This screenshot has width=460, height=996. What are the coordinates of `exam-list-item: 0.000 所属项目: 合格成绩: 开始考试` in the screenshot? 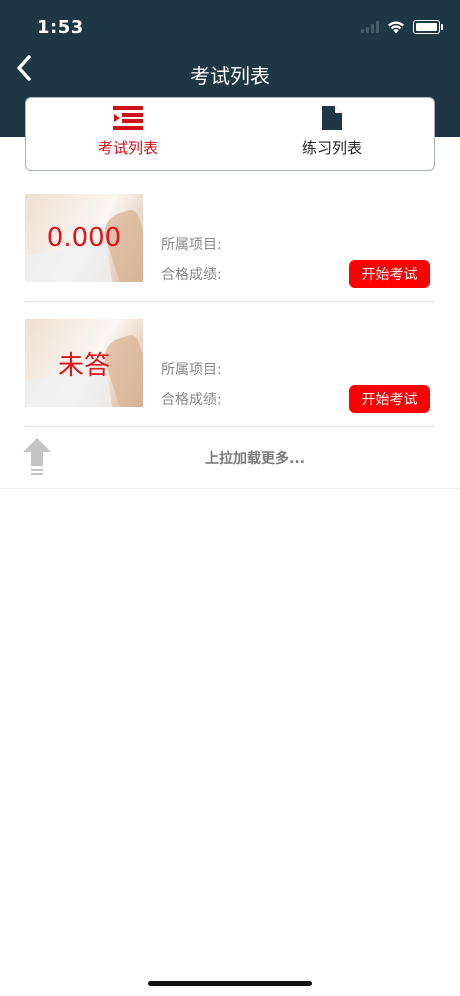 It's located at (230, 248).